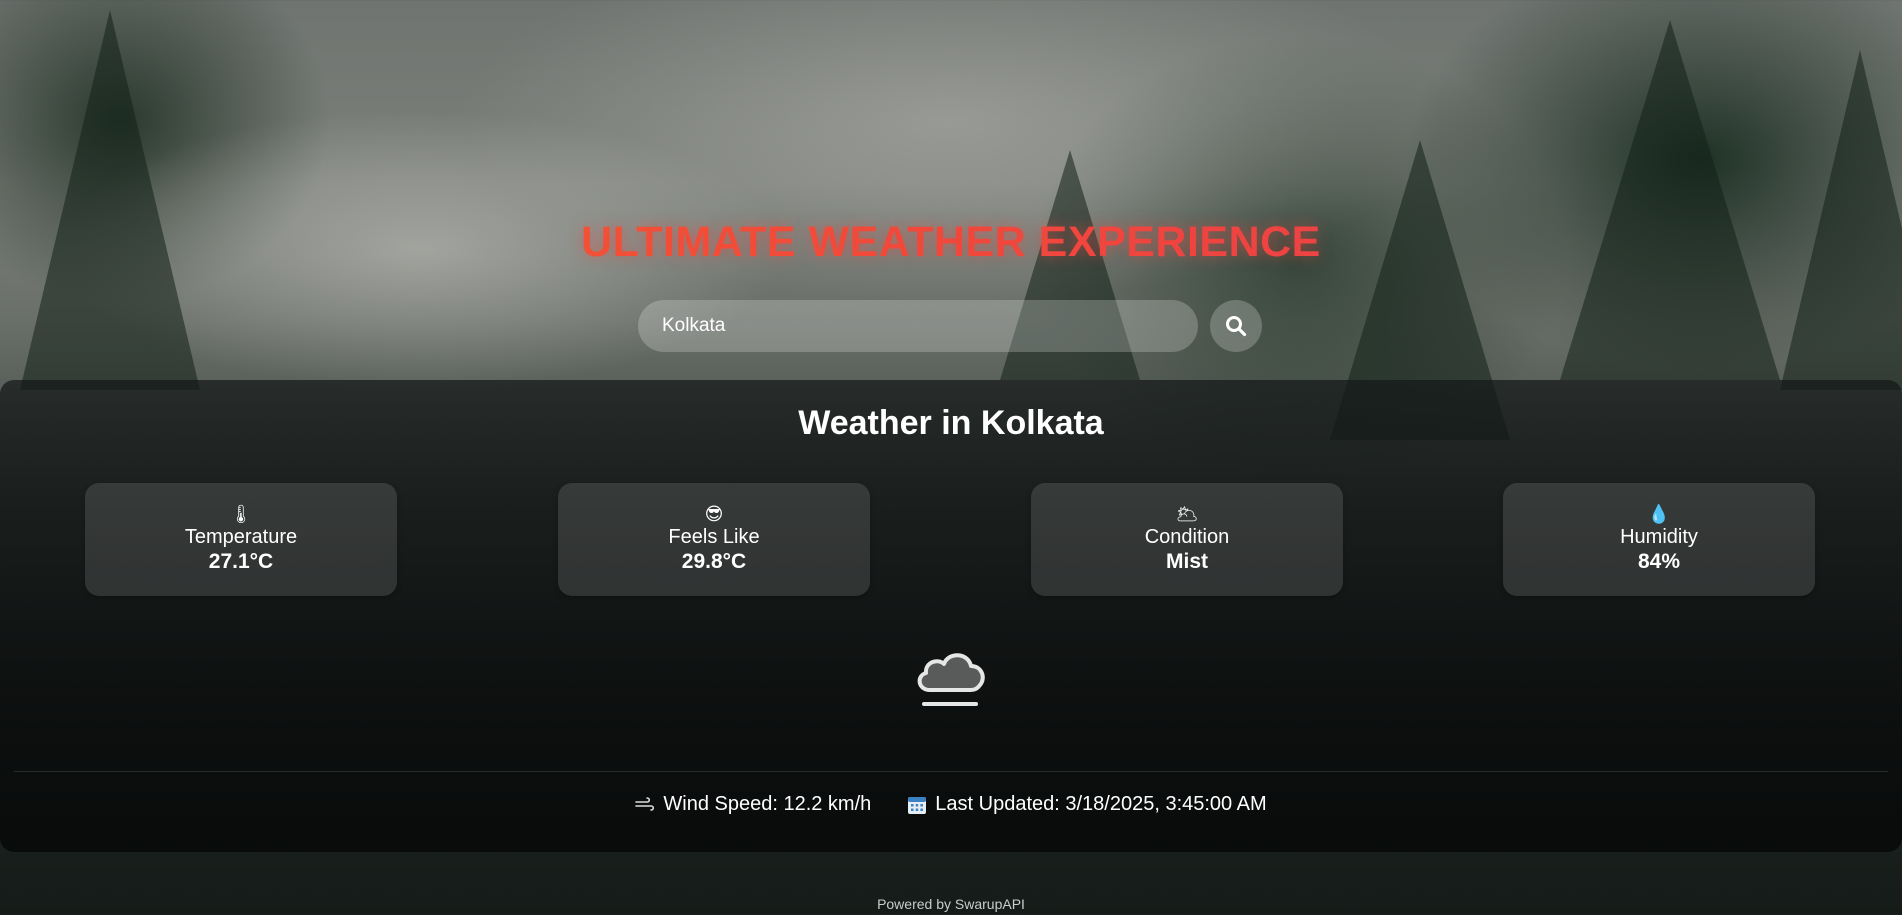  I want to click on feels-like-card: 😎 Feels Like 29.8°C, so click(714, 539).